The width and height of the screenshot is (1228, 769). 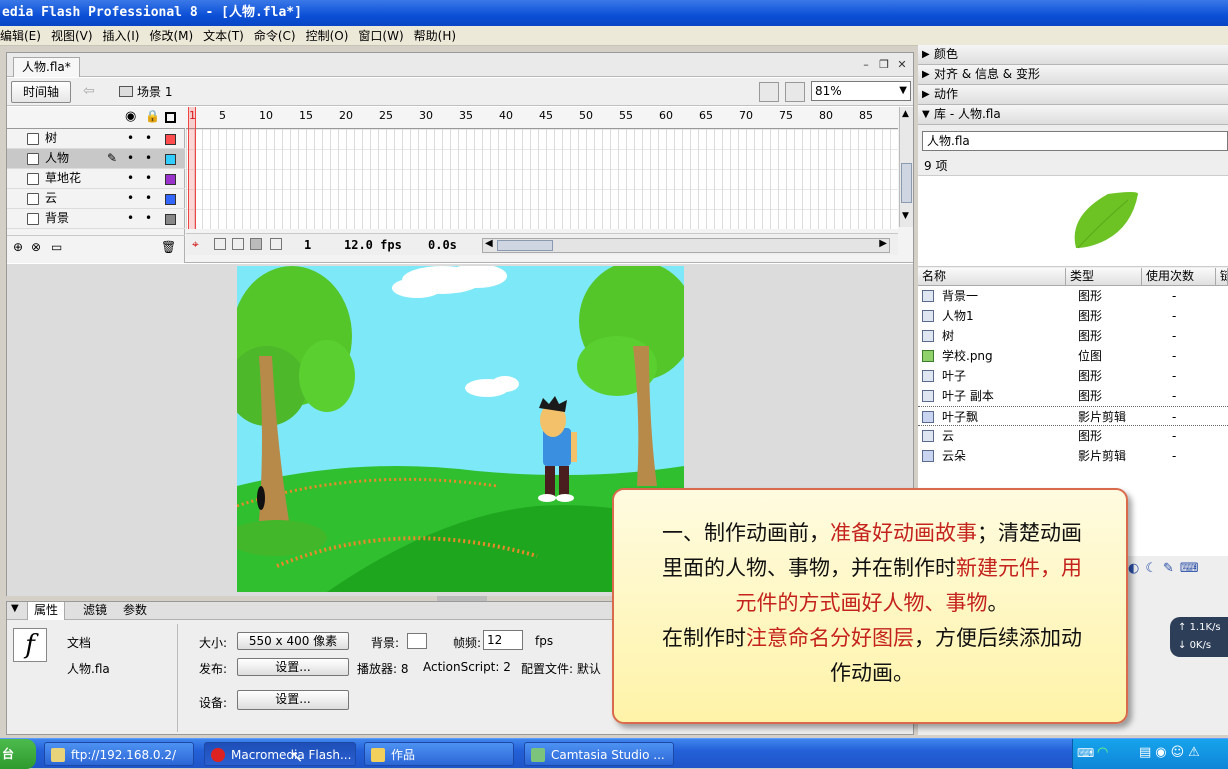 I want to click on layer-row: 树 • •, so click(x=96, y=139).